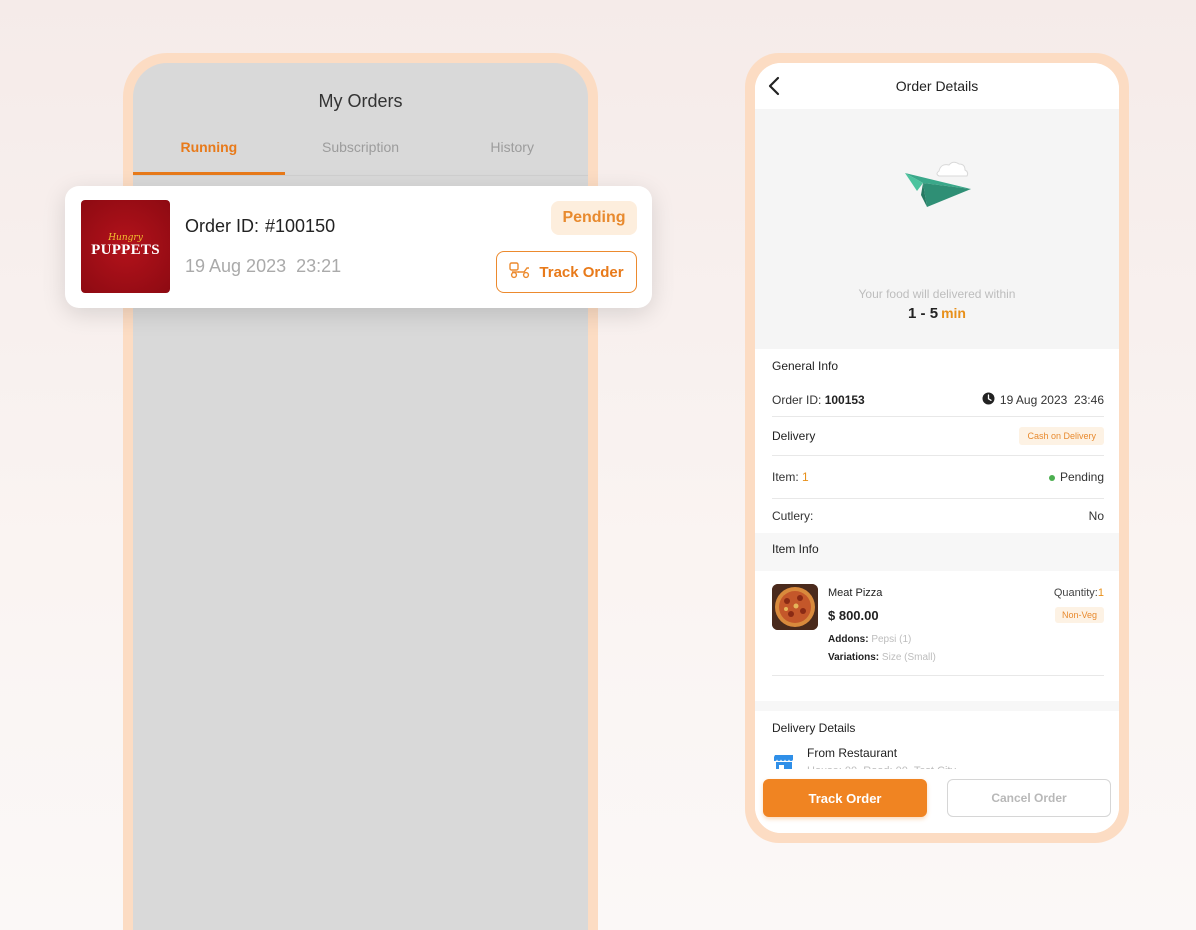  What do you see at coordinates (1051, 400) in the screenshot?
I see `order-datetime-value: 19 Aug 2023 23:46` at bounding box center [1051, 400].